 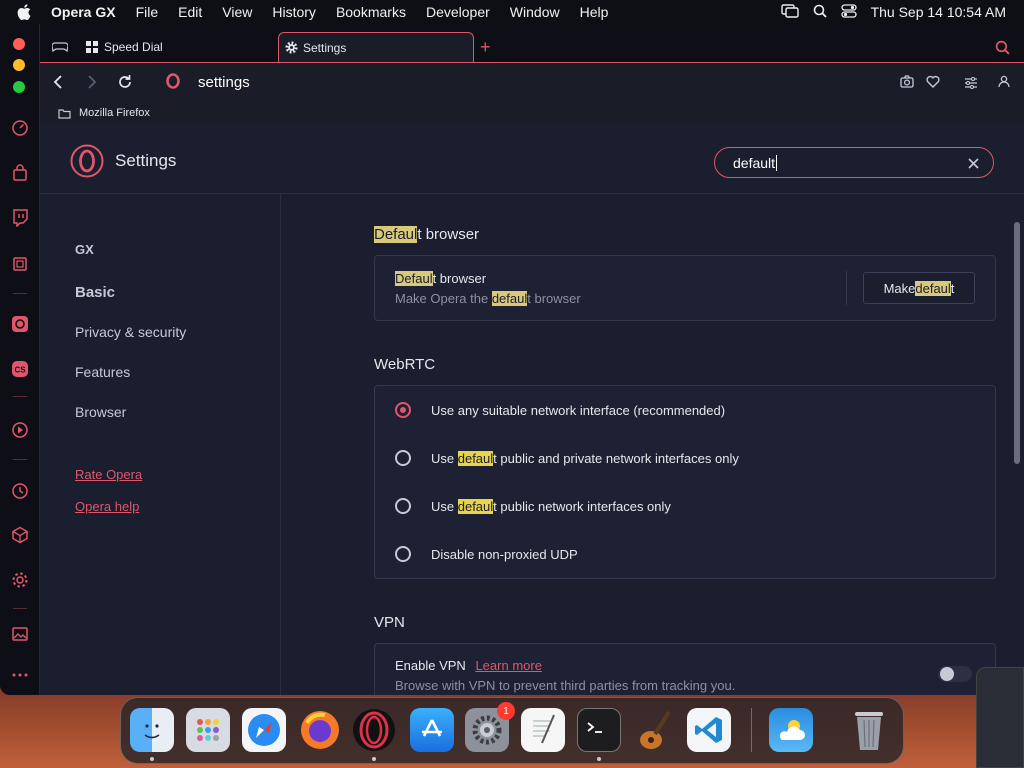 What do you see at coordinates (955, 674) in the screenshot?
I see `vpn-toggle` at bounding box center [955, 674].